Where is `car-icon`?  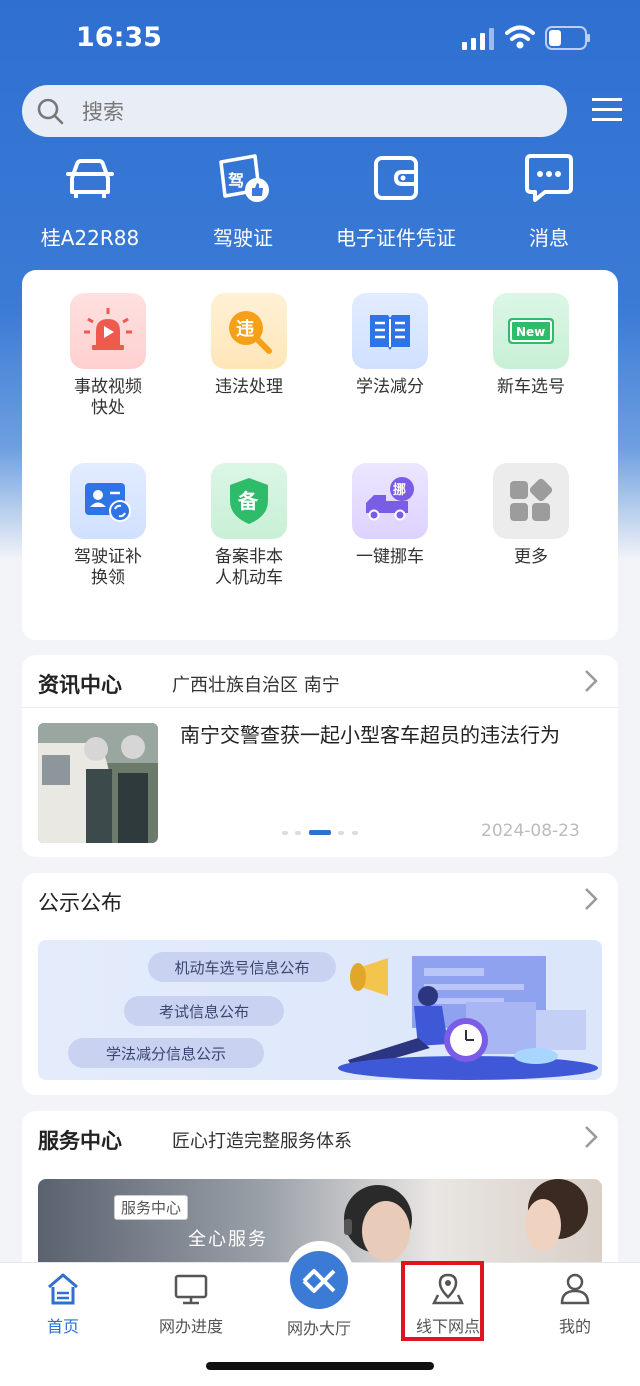
car-icon is located at coordinates (90, 178).